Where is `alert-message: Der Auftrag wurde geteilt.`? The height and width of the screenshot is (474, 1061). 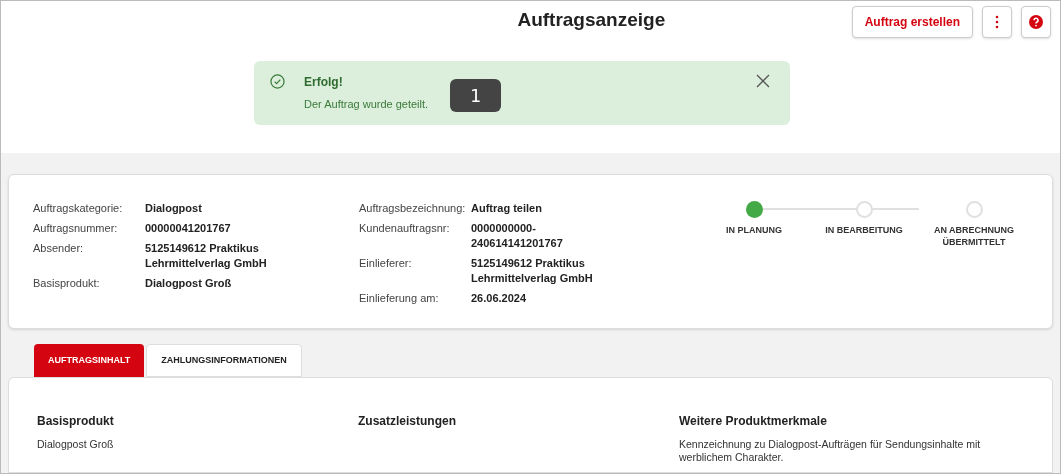
alert-message: Der Auftrag wurde geteilt. is located at coordinates (366, 104).